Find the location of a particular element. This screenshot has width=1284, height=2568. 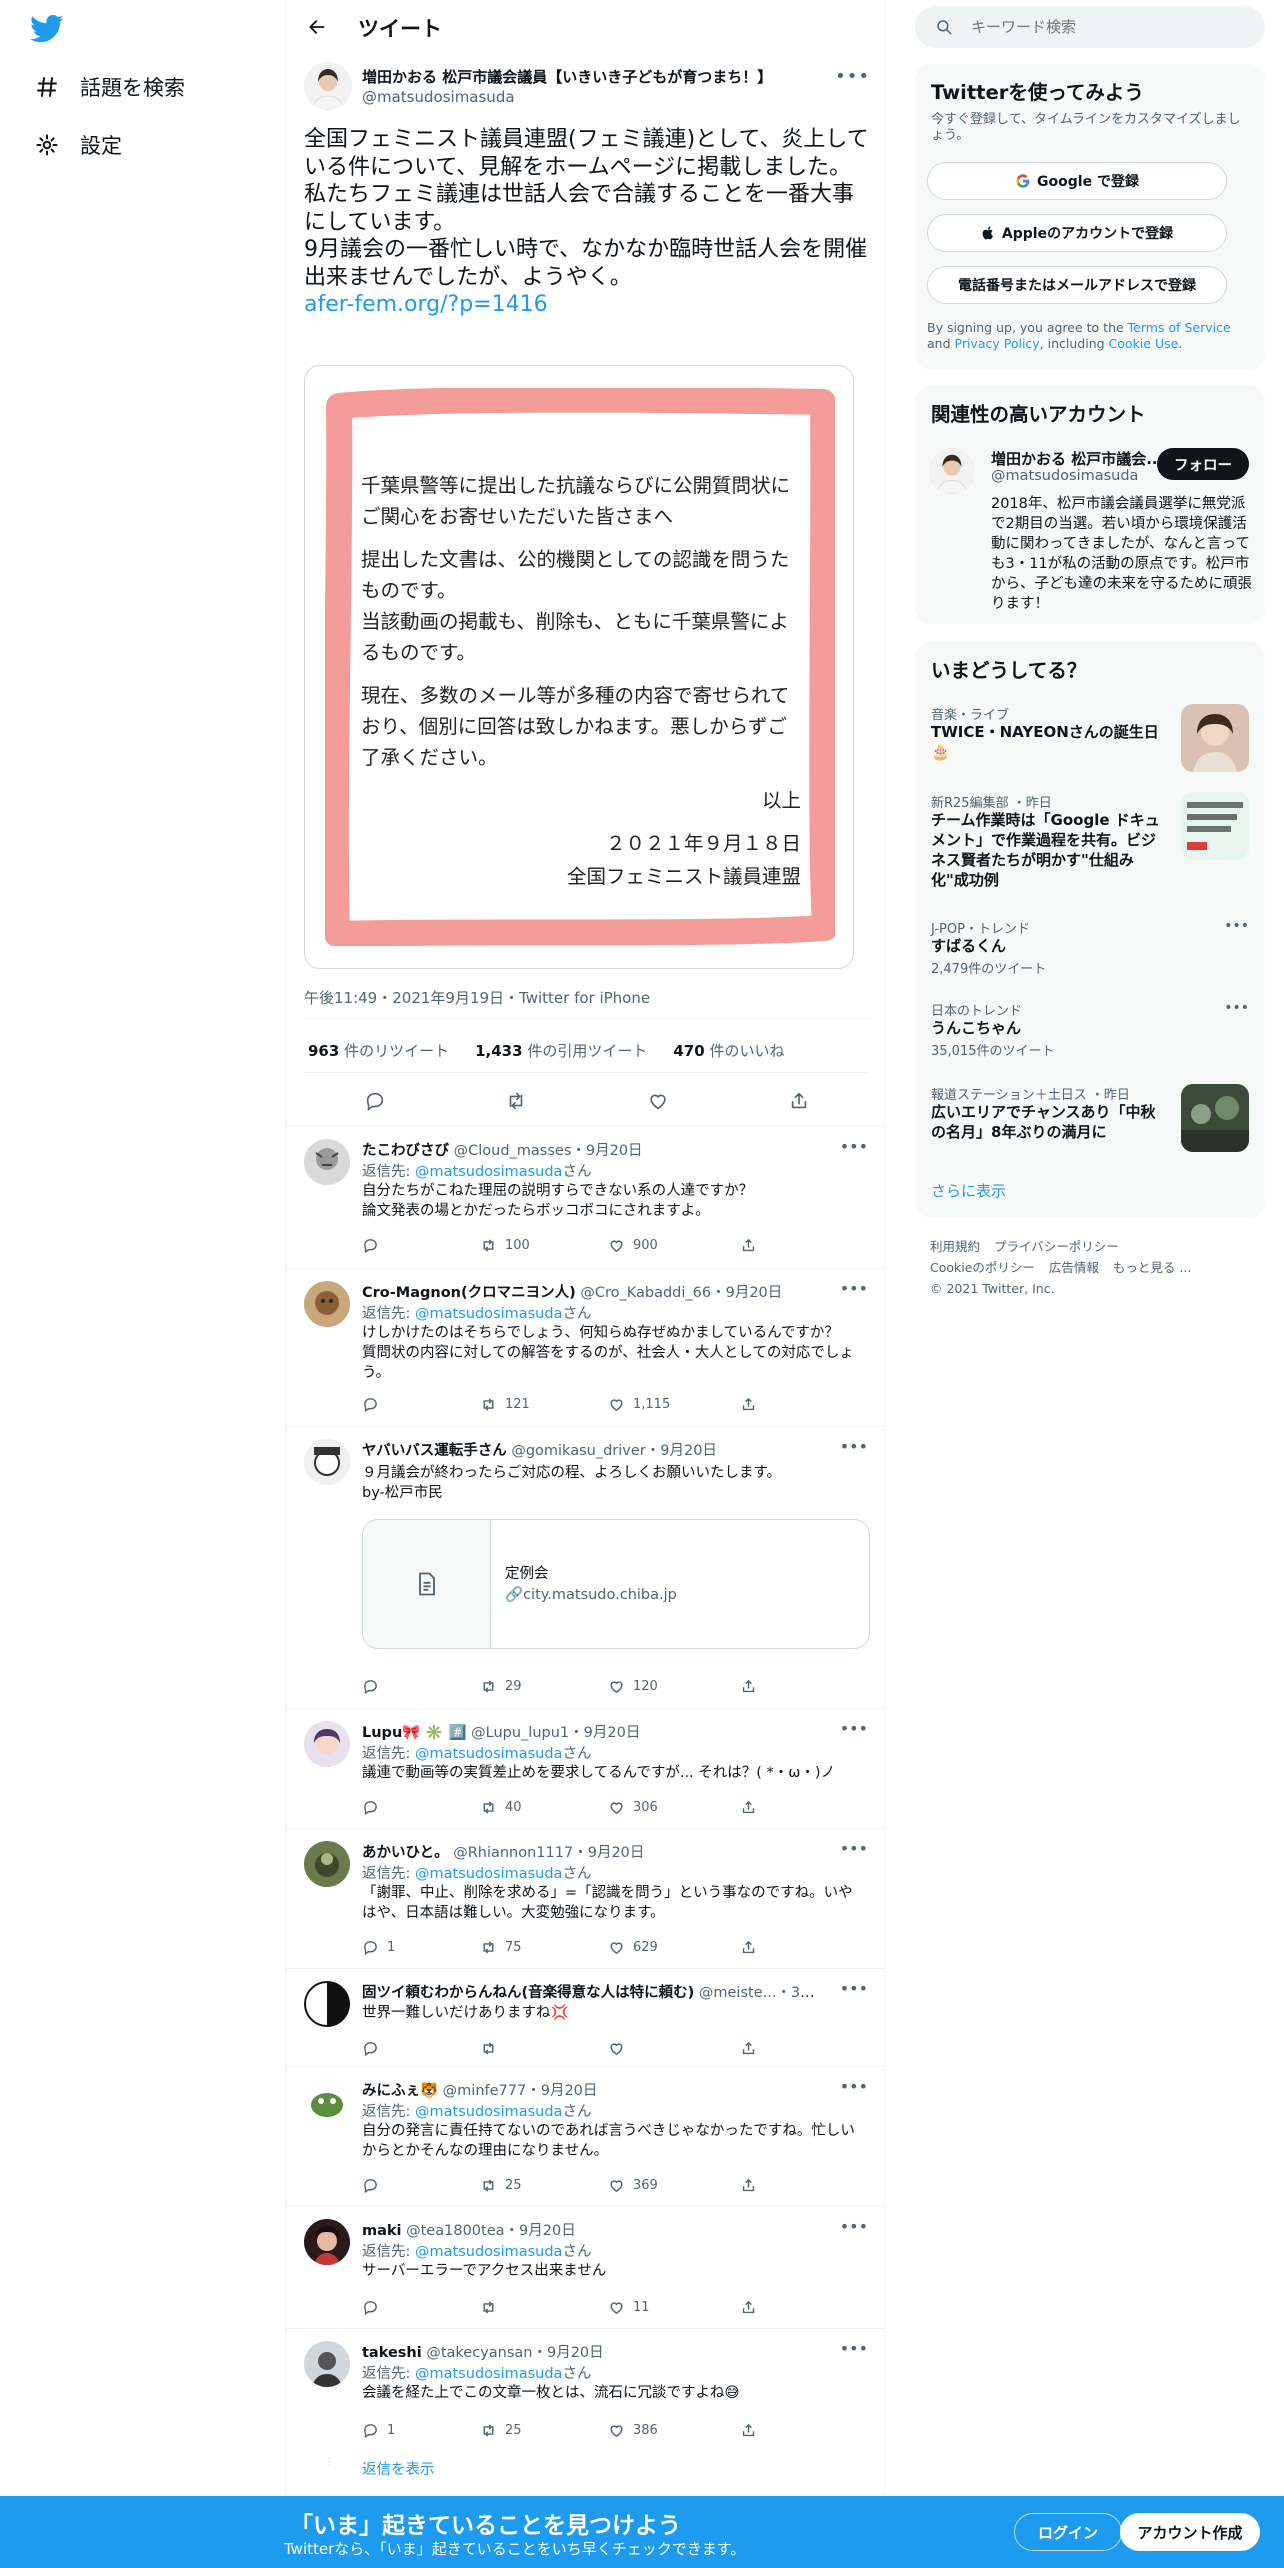

search-bar is located at coordinates (1090, 27).